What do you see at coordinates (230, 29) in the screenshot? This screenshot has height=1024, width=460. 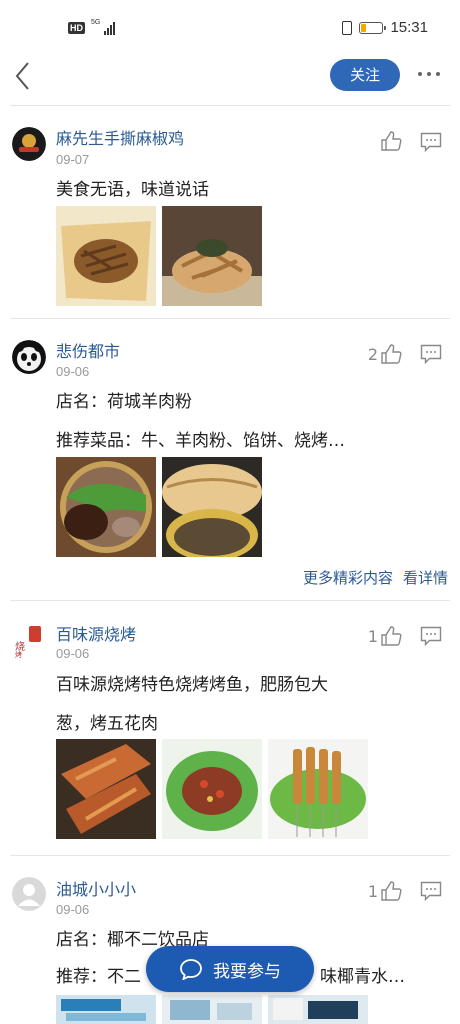 I see `status-bar: HD 5G 15:31` at bounding box center [230, 29].